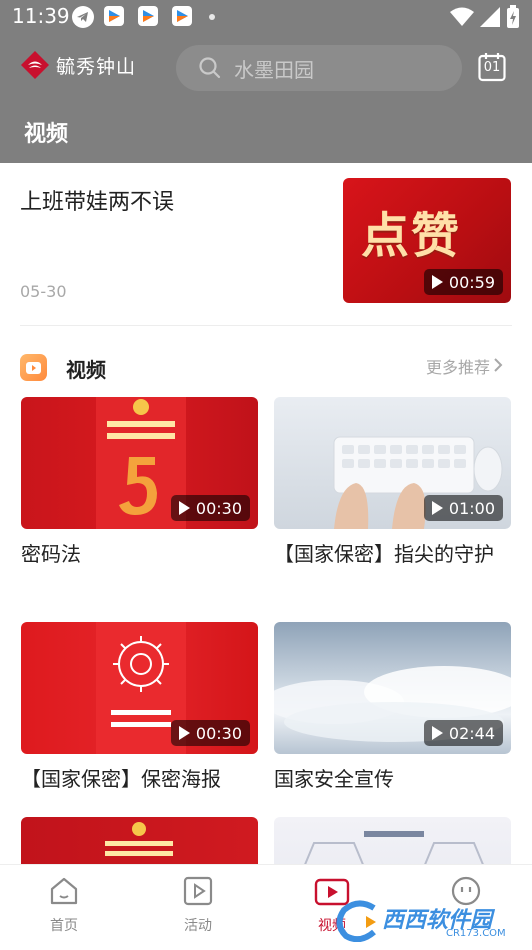 This screenshot has height=950, width=532. I want to click on watermark: 西西软件园 CR173.COM, so click(431, 921).